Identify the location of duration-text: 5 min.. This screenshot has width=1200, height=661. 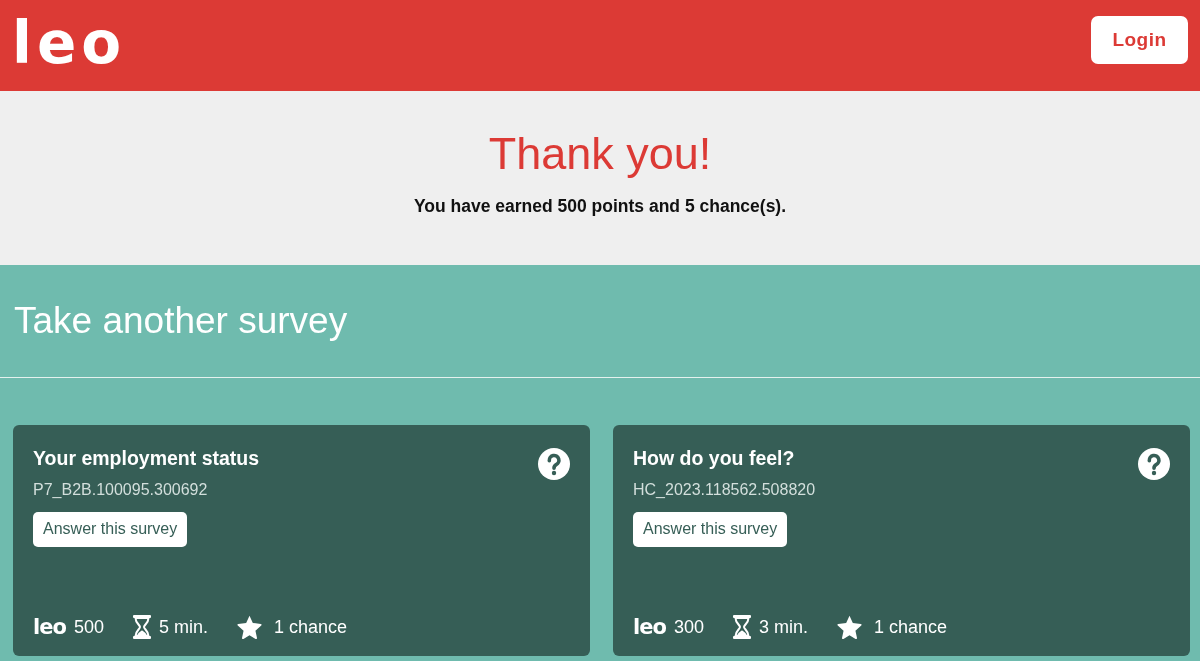
(183, 627).